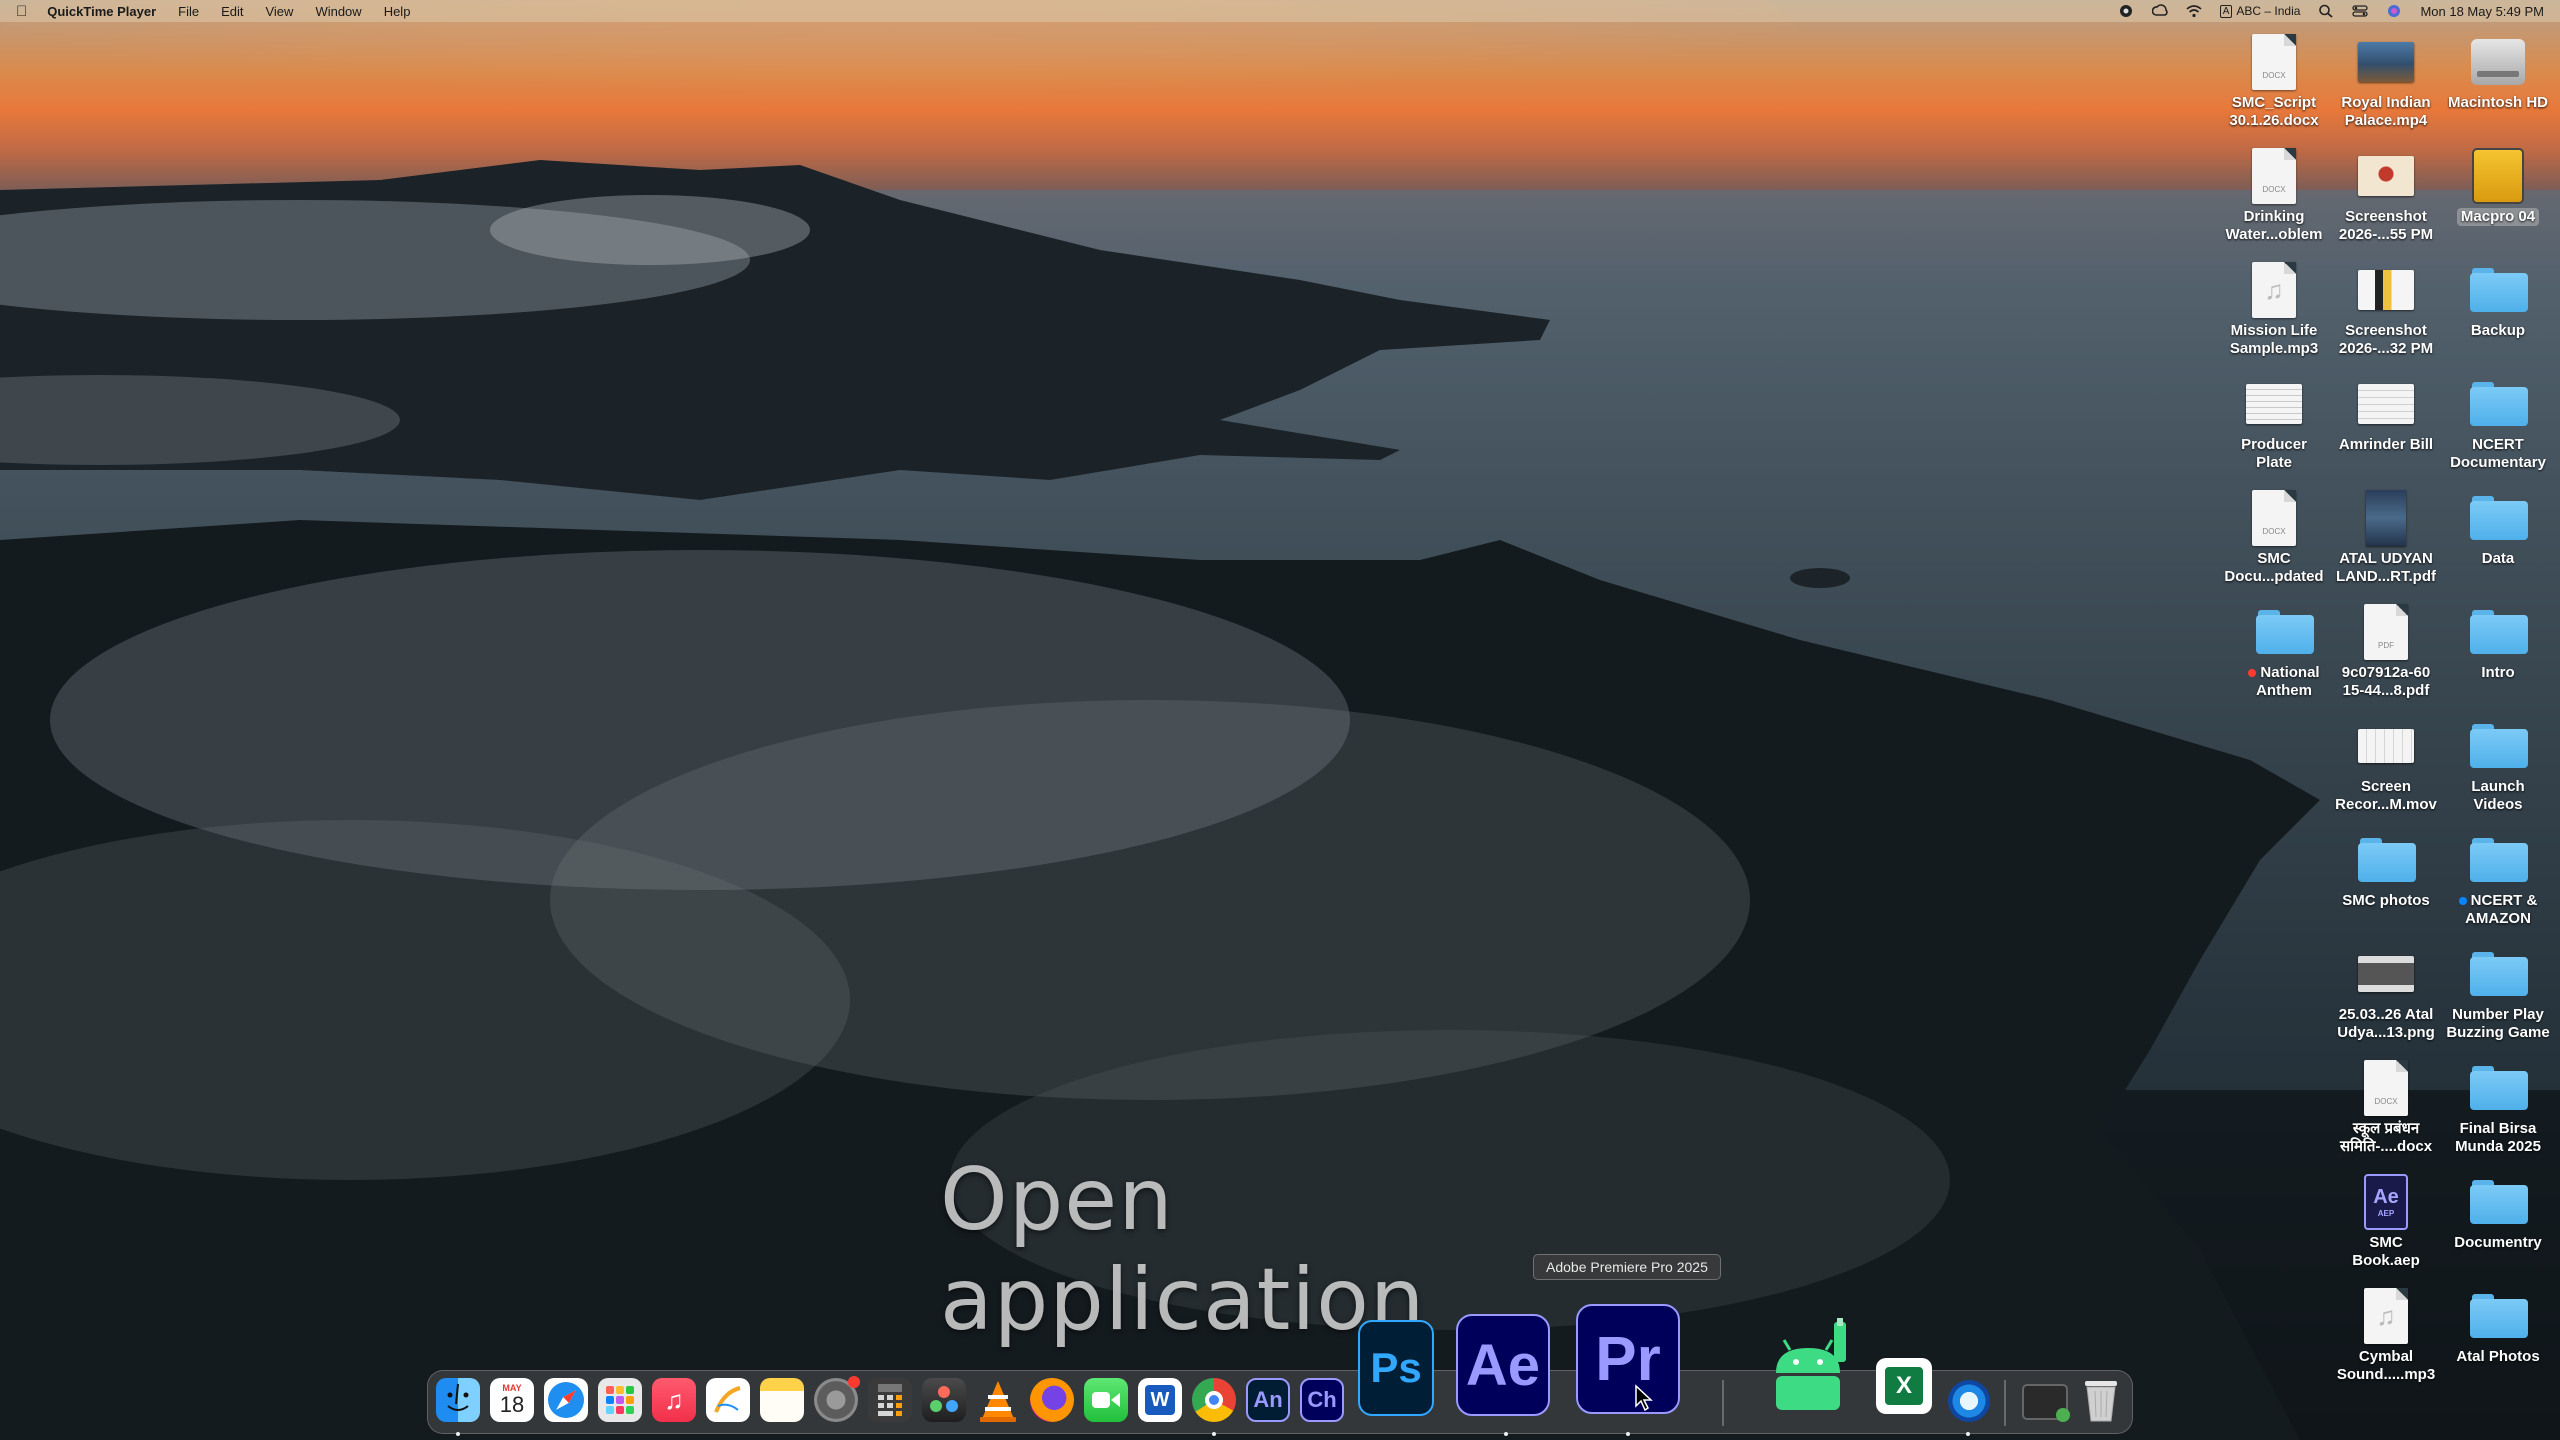 This screenshot has height=1440, width=2560. I want to click on pdf-thumbnail-icon, so click(2274, 404).